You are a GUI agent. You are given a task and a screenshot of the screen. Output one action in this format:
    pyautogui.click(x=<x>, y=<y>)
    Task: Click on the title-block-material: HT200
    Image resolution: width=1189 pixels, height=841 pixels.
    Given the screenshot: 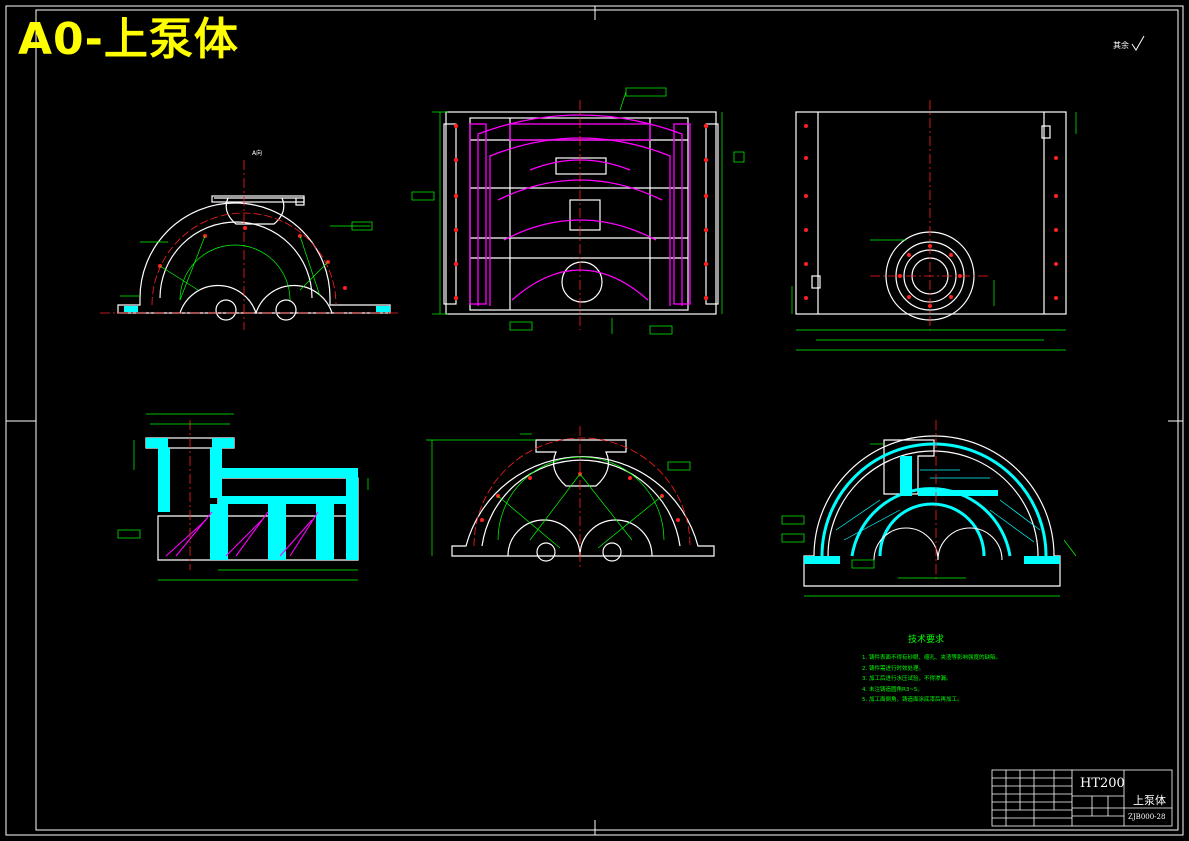 What is the action you would take?
    pyautogui.click(x=1102, y=783)
    